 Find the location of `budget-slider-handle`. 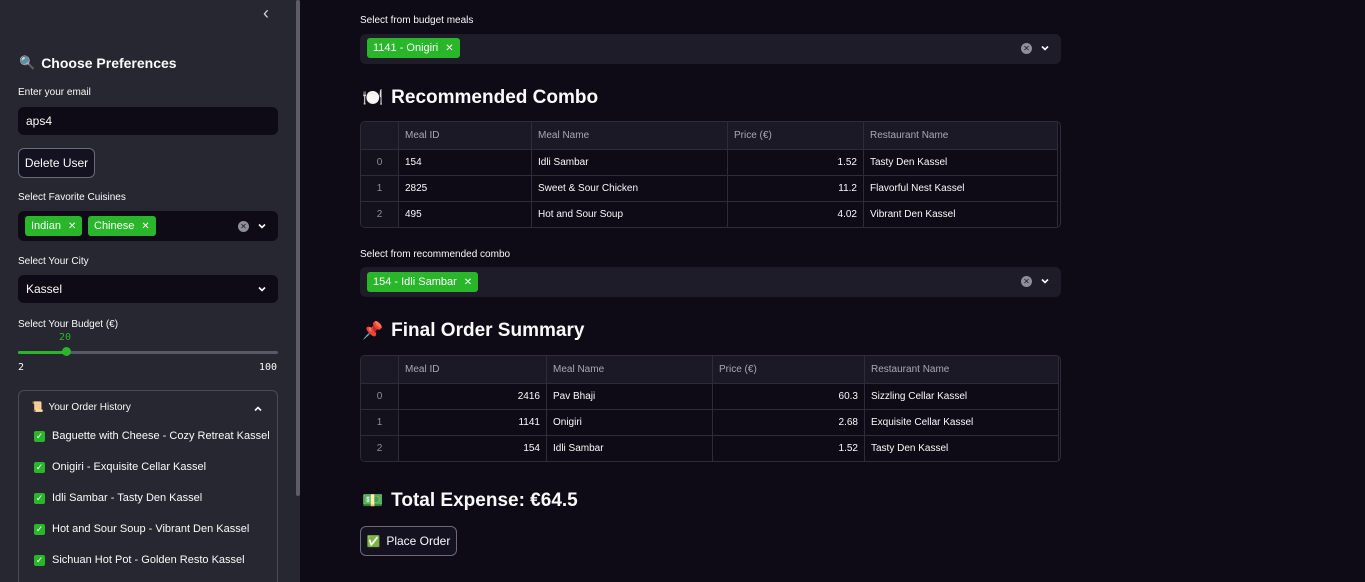

budget-slider-handle is located at coordinates (66, 351).